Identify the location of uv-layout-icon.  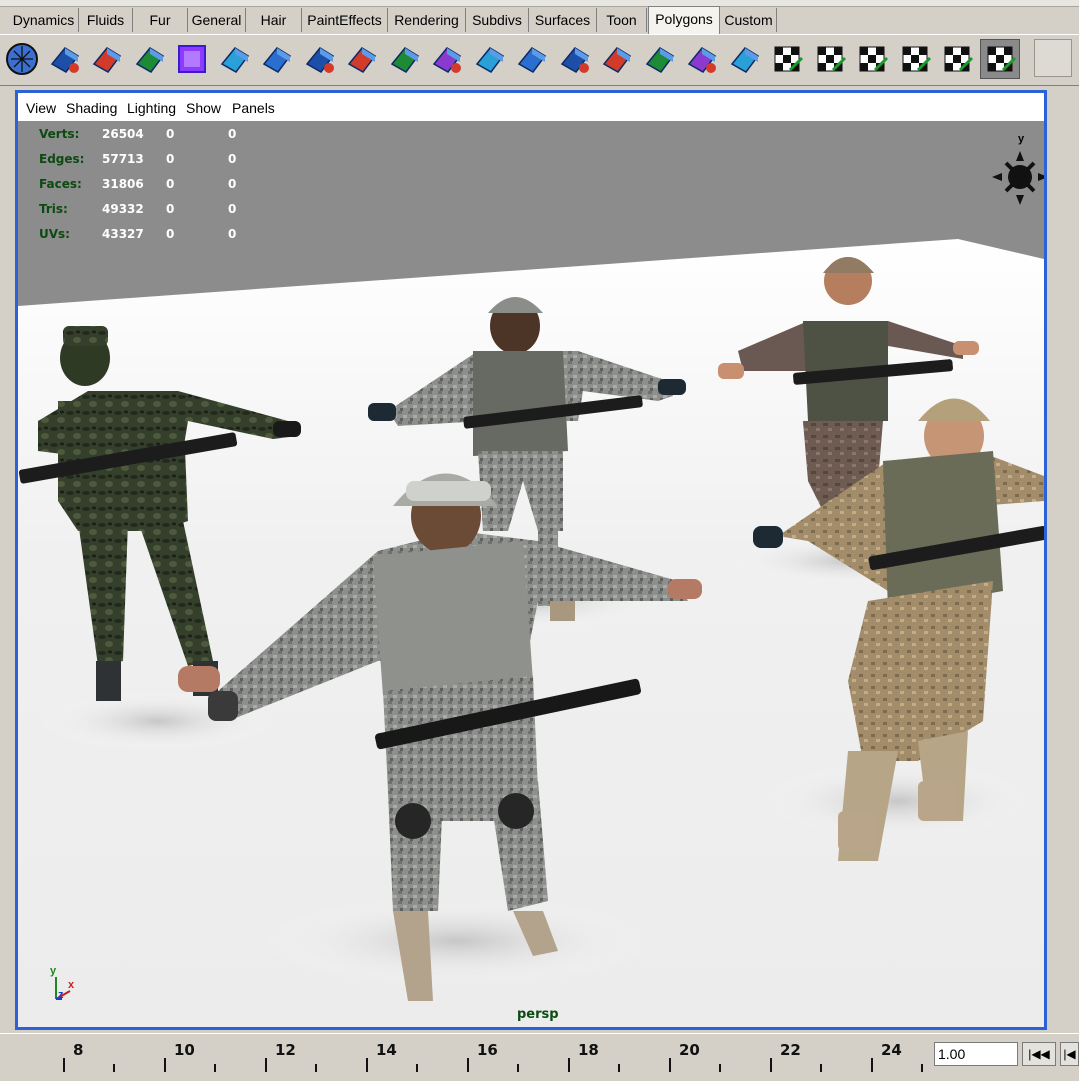
(915, 59).